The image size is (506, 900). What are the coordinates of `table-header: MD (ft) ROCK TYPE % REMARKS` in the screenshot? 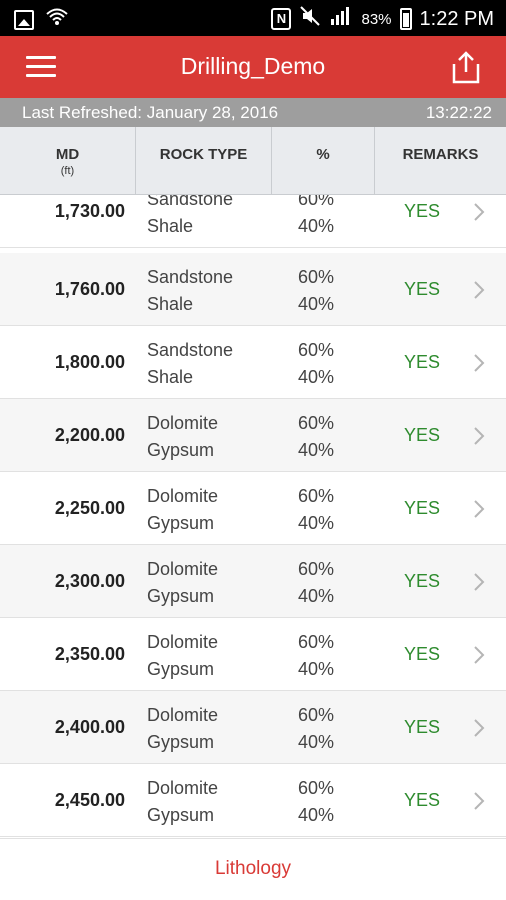 It's located at (253, 161).